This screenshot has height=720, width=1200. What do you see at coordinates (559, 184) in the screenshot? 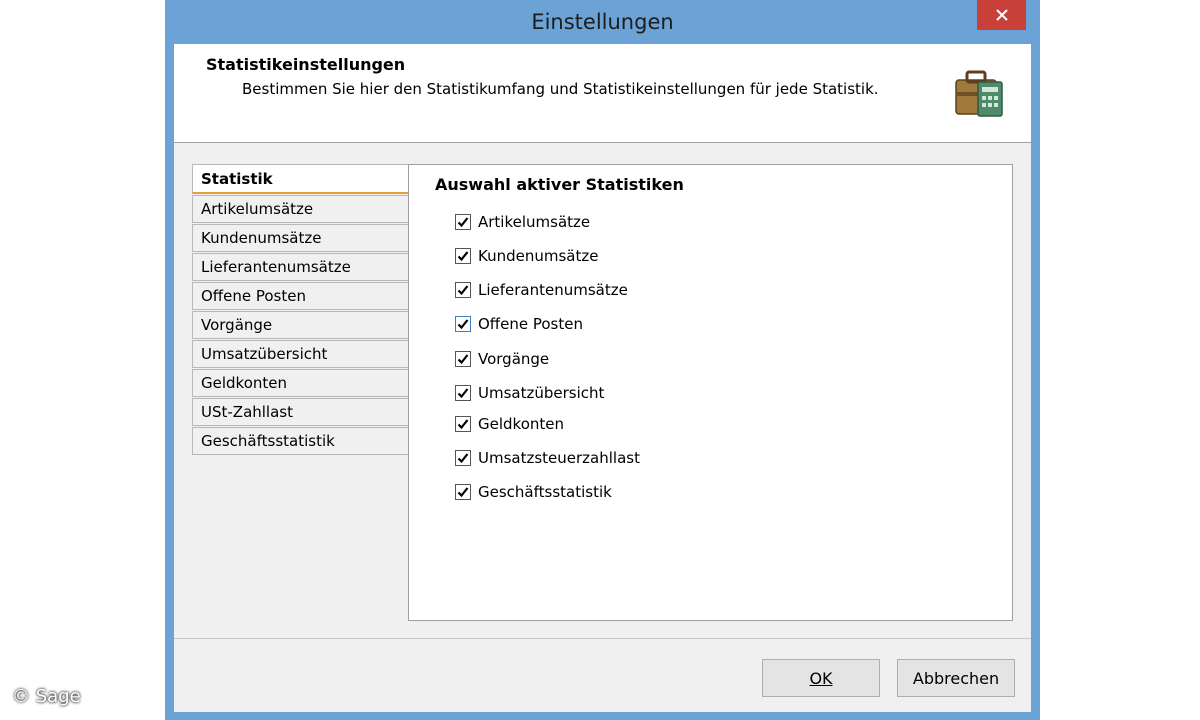
I see `panel-title: Auswahl aktiver Statistiken` at bounding box center [559, 184].